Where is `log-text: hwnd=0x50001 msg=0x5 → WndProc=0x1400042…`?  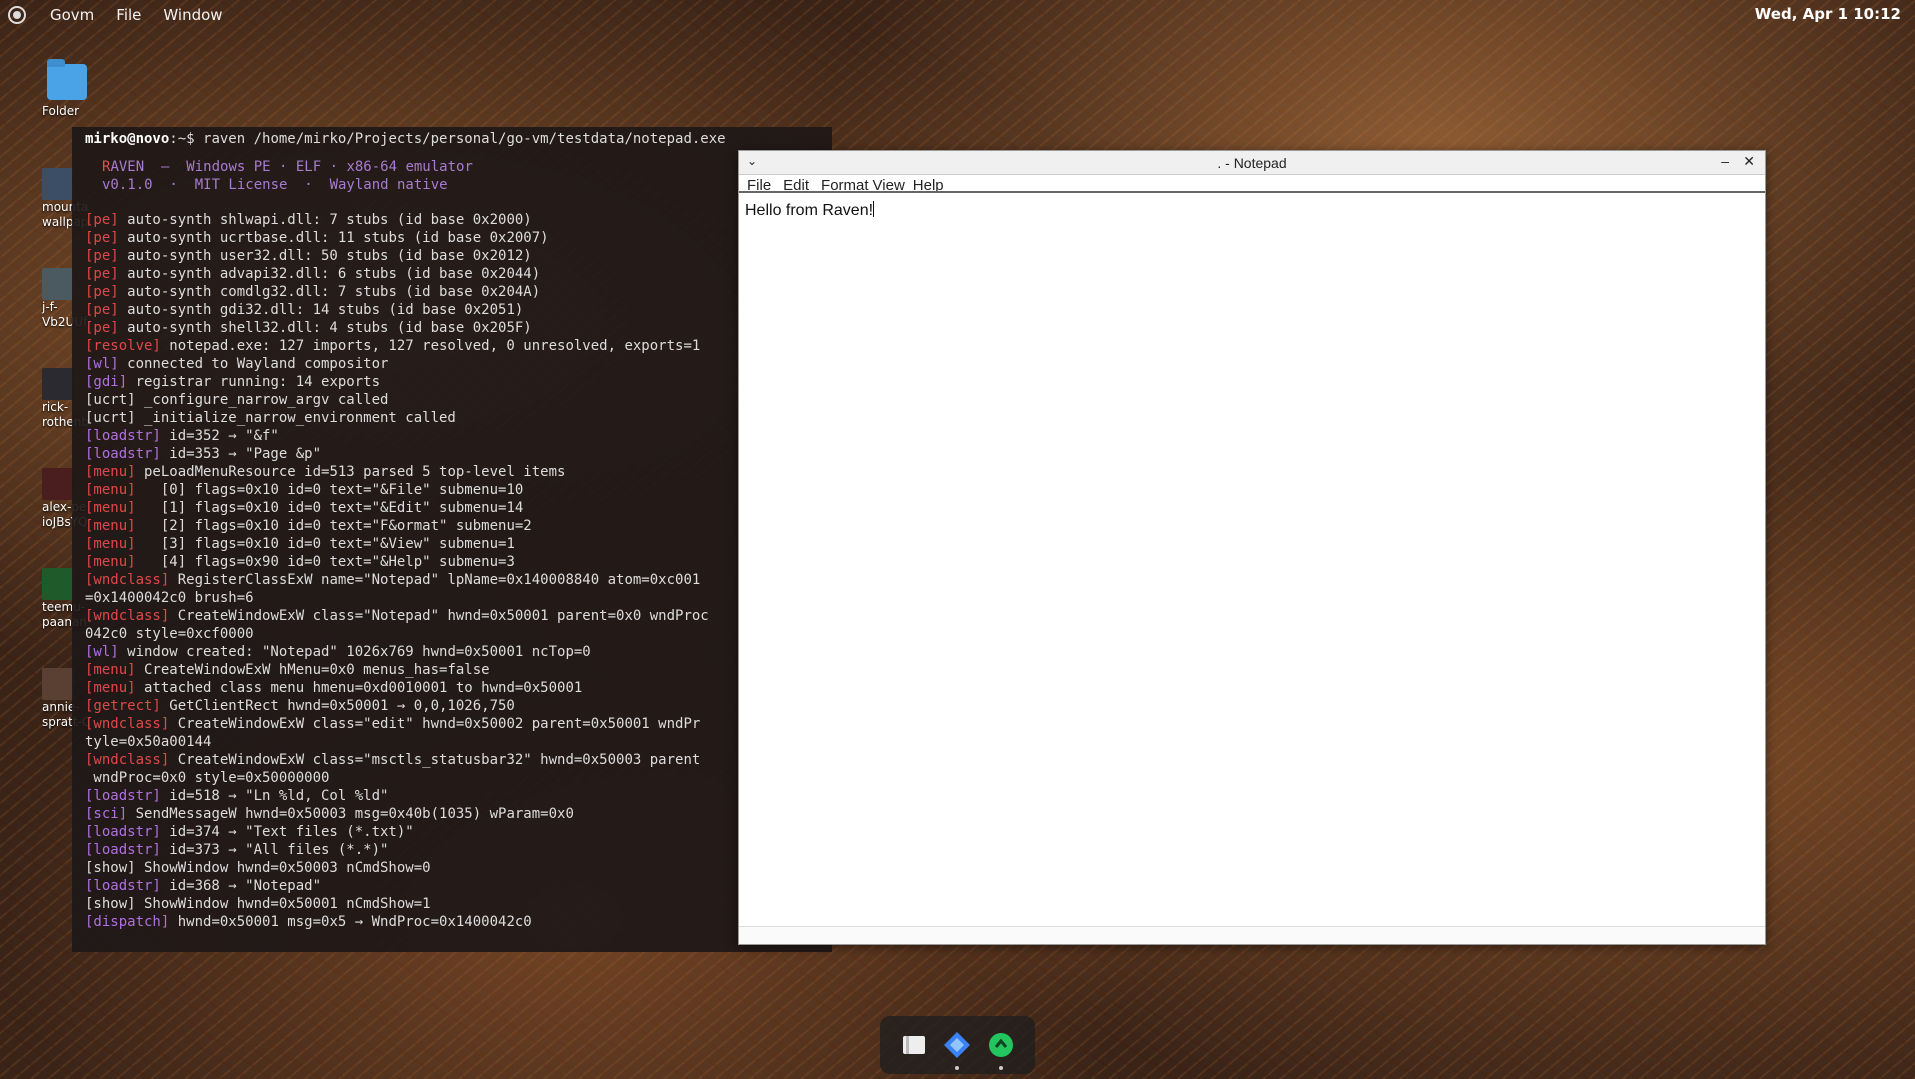
log-text: hwnd=0x50001 msg=0x5 → WndProc=0x1400042… is located at coordinates (350, 922).